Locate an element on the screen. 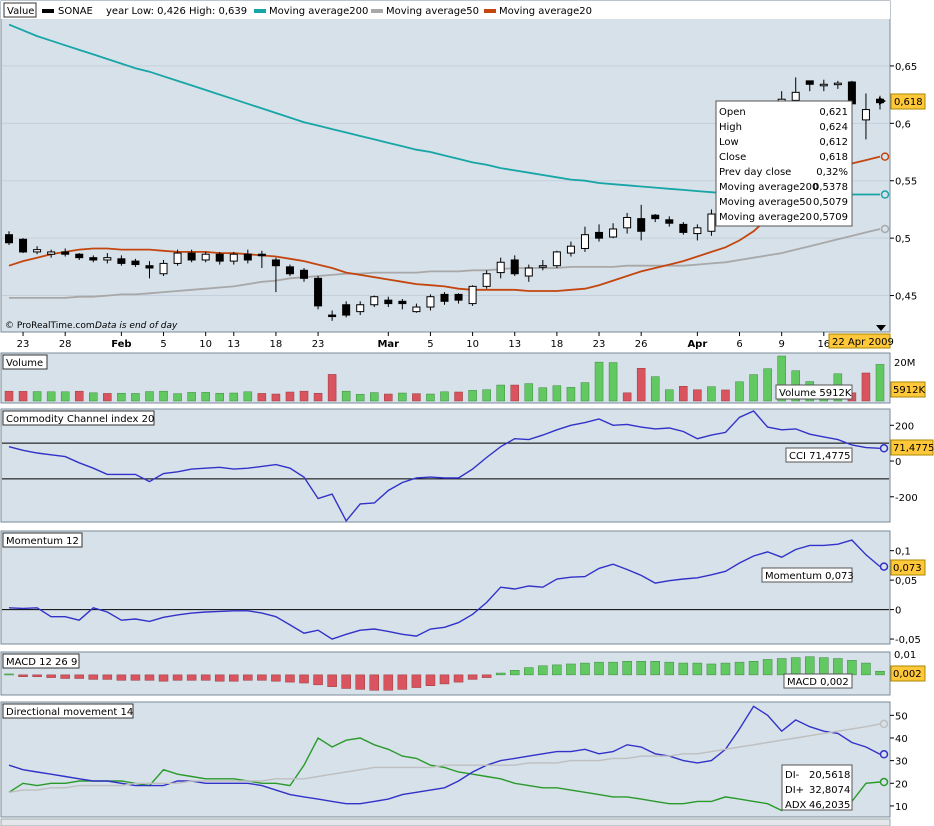  volume-last-value: 5912K is located at coordinates (909, 390).